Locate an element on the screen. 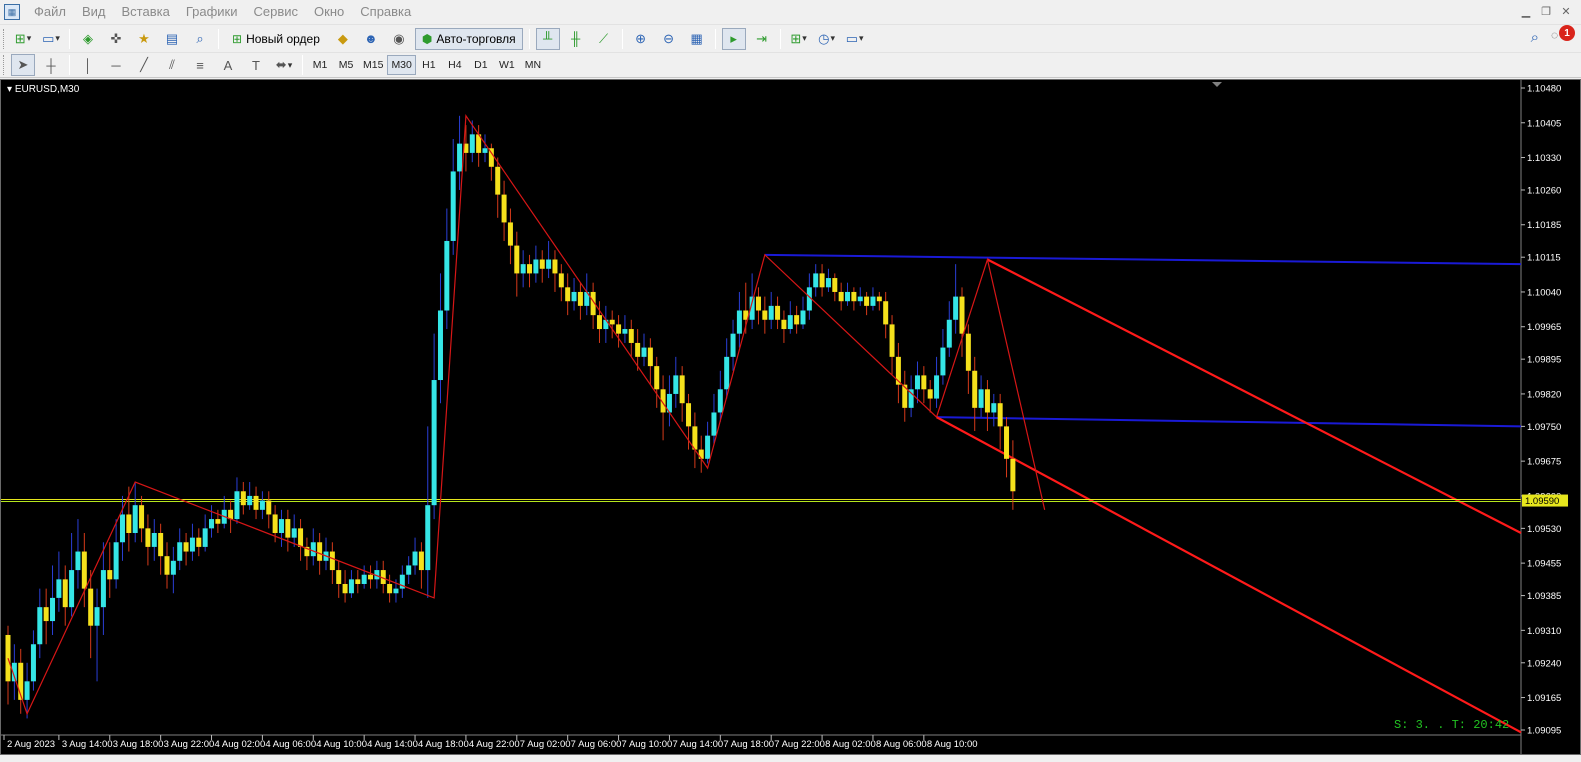 The height and width of the screenshot is (762, 1581). data-window-button: ✜ is located at coordinates (116, 39).